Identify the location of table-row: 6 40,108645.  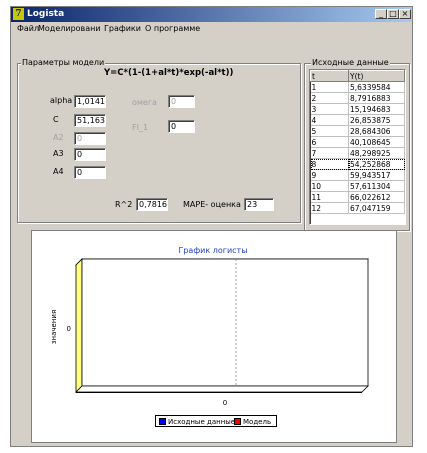
(357, 142).